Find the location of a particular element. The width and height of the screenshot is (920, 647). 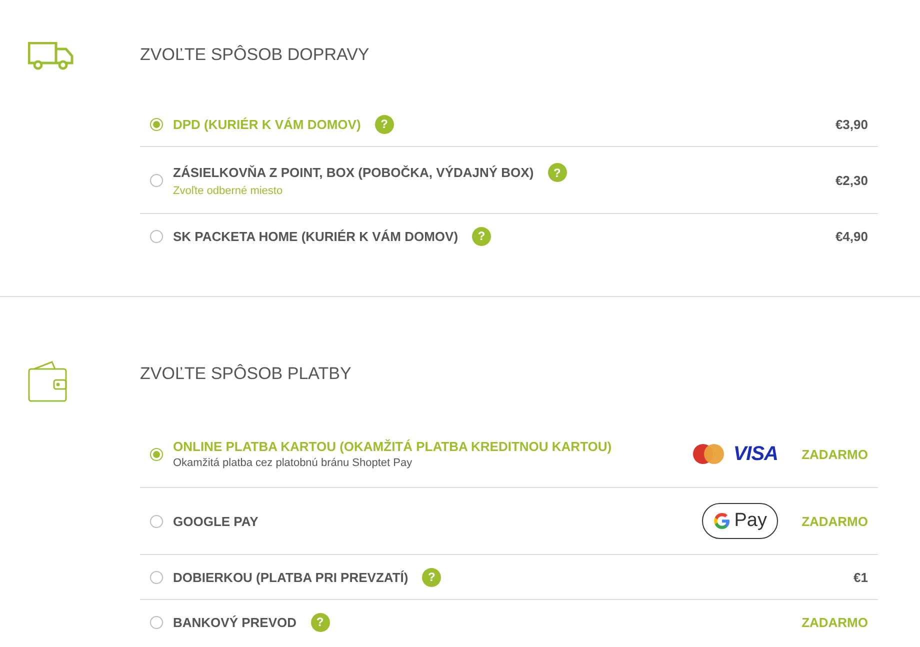

wallet-icon is located at coordinates (48, 382).